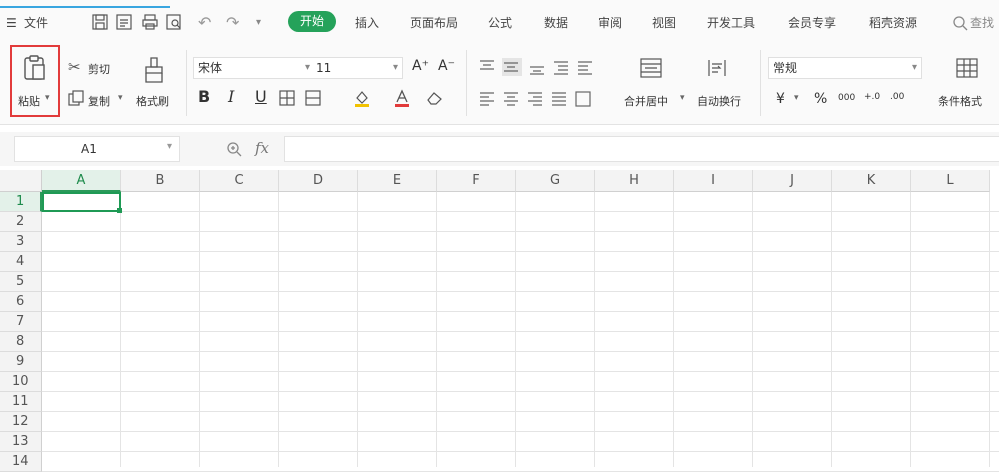 This screenshot has width=999, height=472. I want to click on column-header-f: F, so click(476, 181).